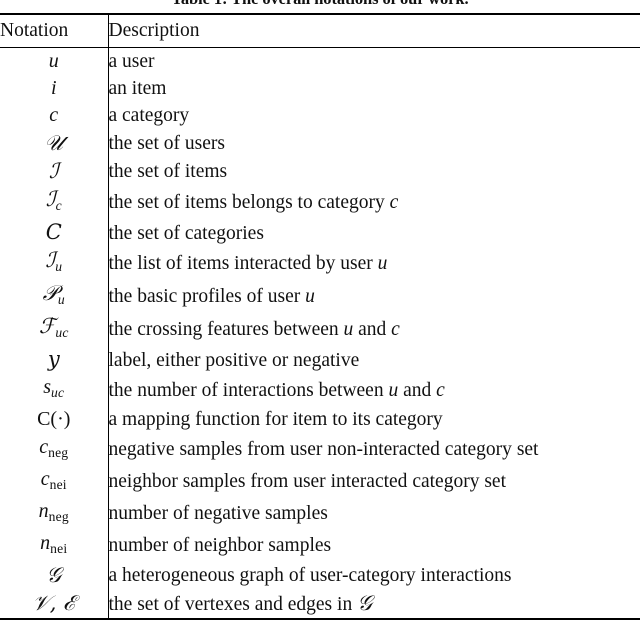 This screenshot has height=620, width=640. I want to click on notation-cell: nneg, so click(54, 513).